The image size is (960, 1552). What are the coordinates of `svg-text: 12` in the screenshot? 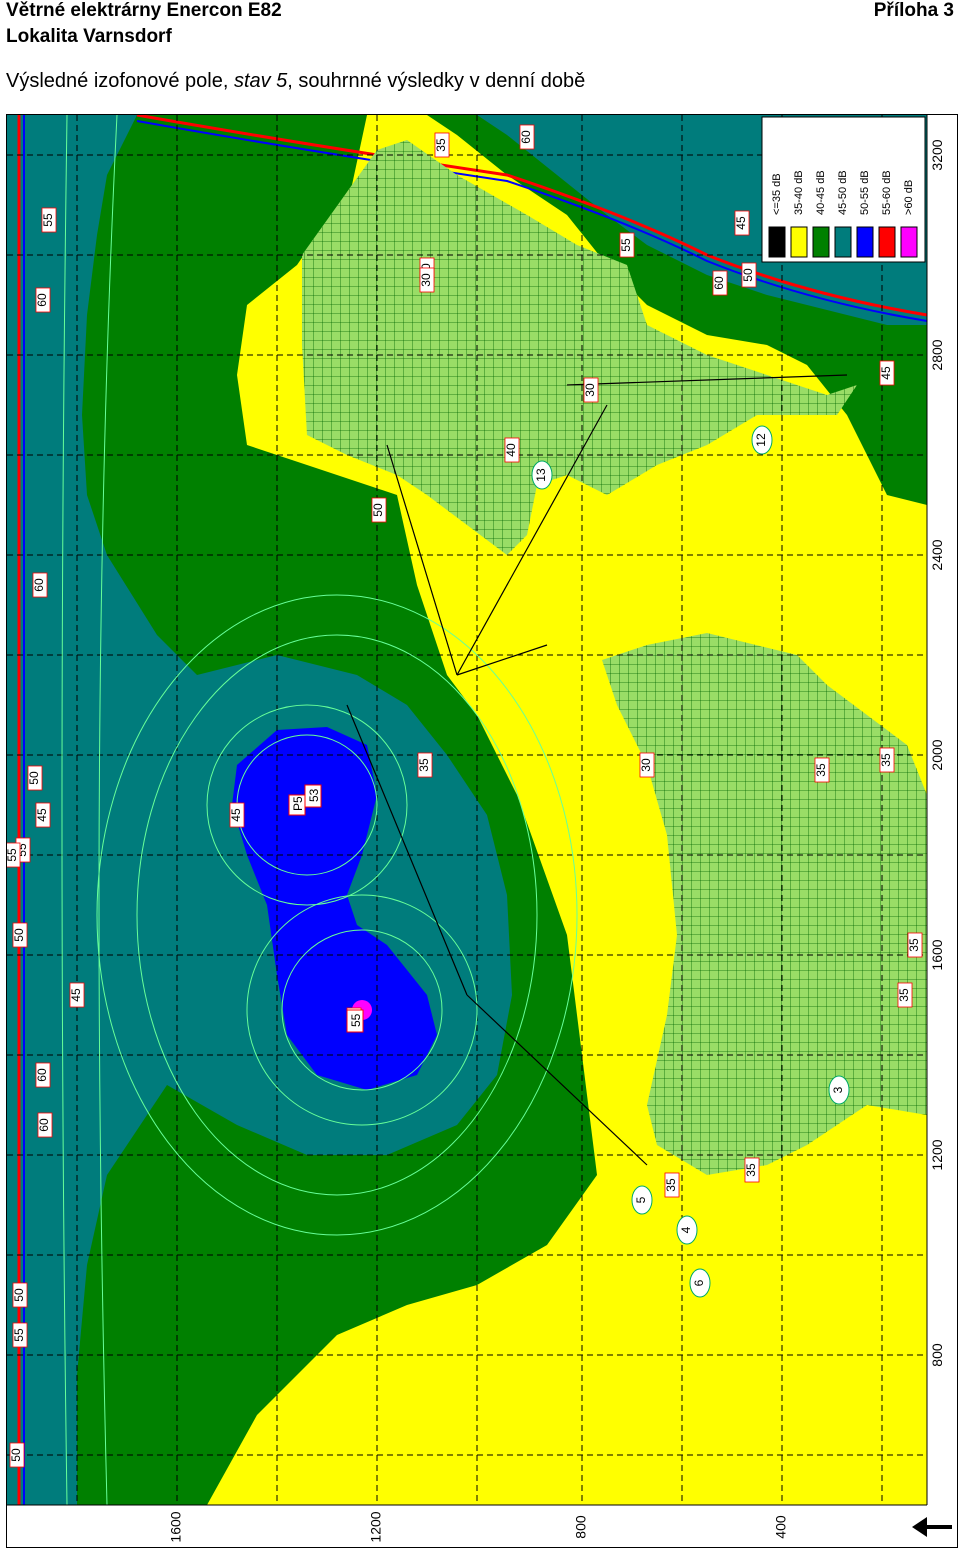 It's located at (761, 440).